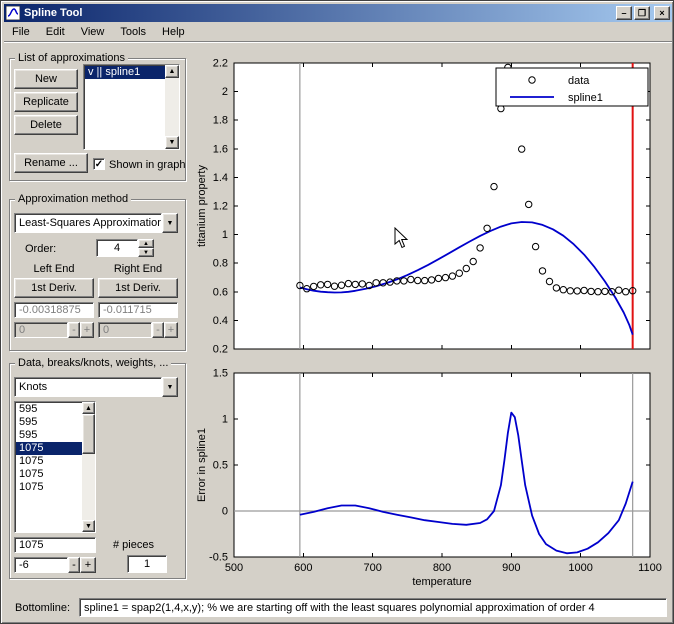 The width and height of the screenshot is (674, 624). Describe the element at coordinates (138, 310) in the screenshot. I see `right-end-value-input: -0.011715` at that location.